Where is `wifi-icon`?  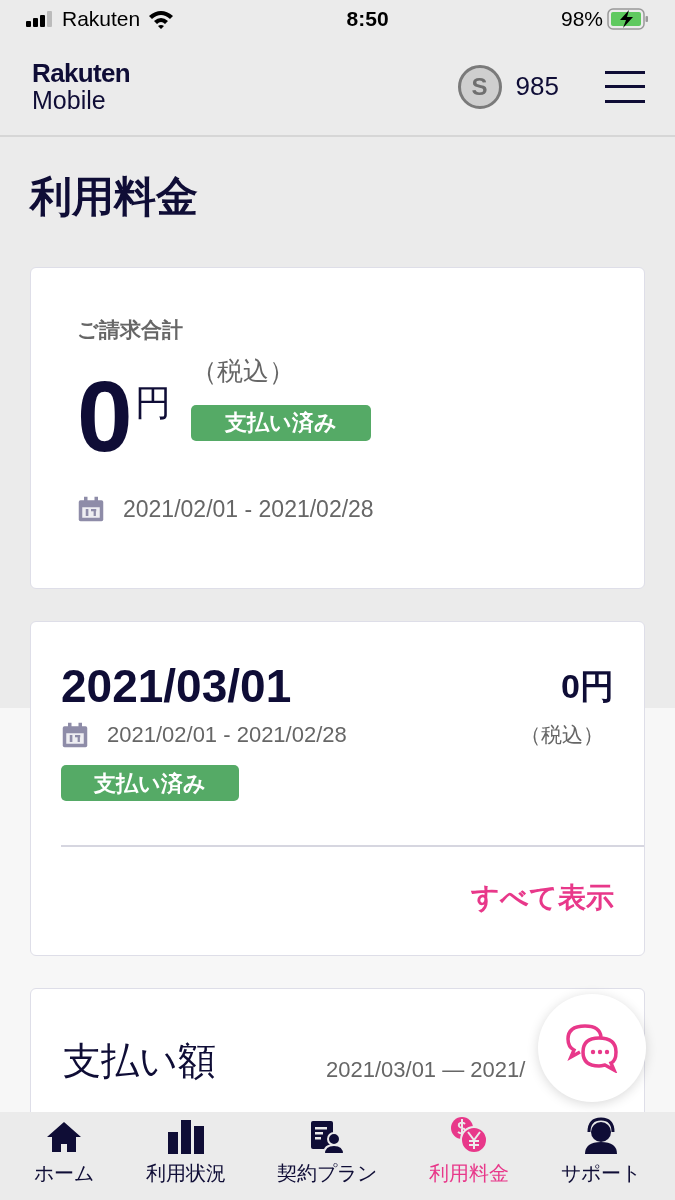 wifi-icon is located at coordinates (161, 19).